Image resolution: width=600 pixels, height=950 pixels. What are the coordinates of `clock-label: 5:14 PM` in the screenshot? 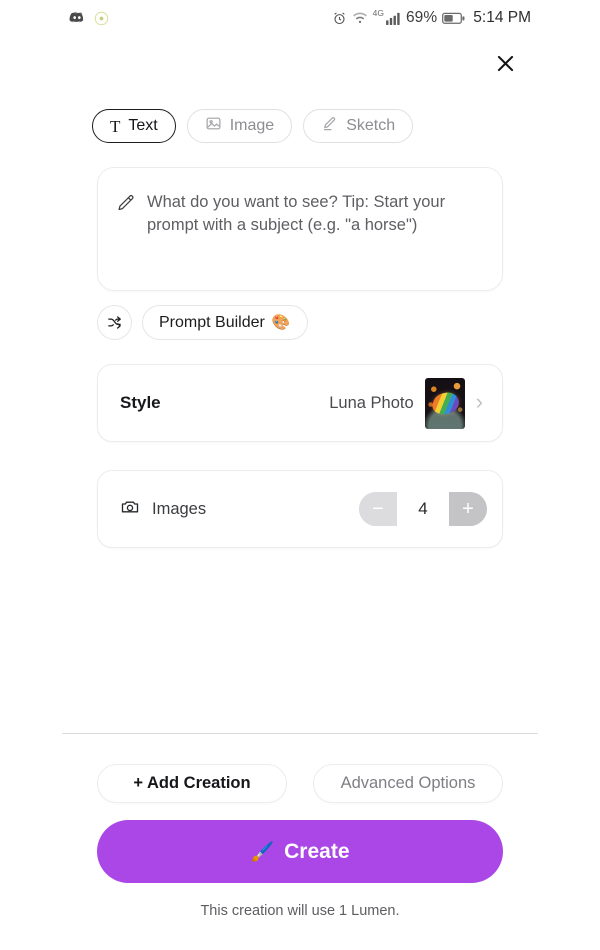 It's located at (502, 17).